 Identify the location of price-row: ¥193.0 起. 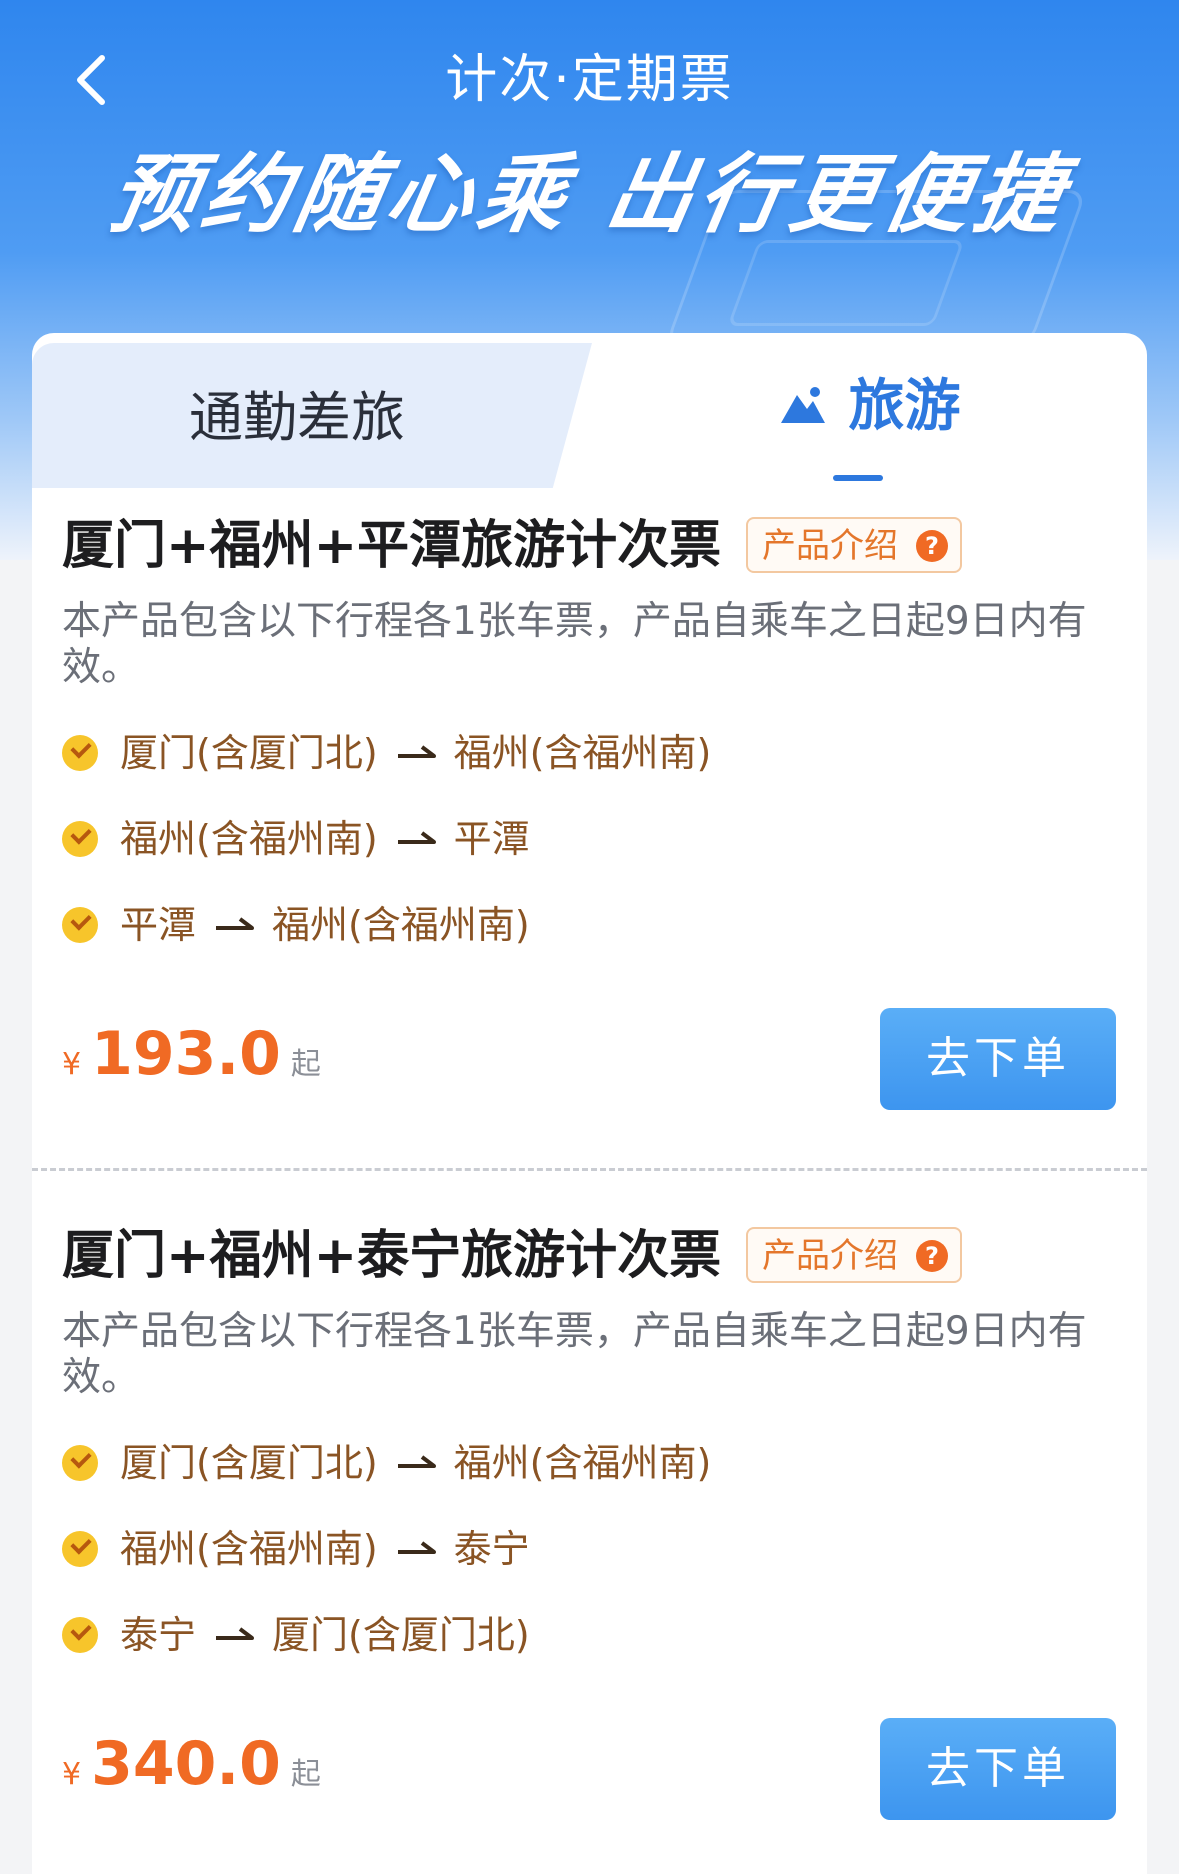
(191, 1059).